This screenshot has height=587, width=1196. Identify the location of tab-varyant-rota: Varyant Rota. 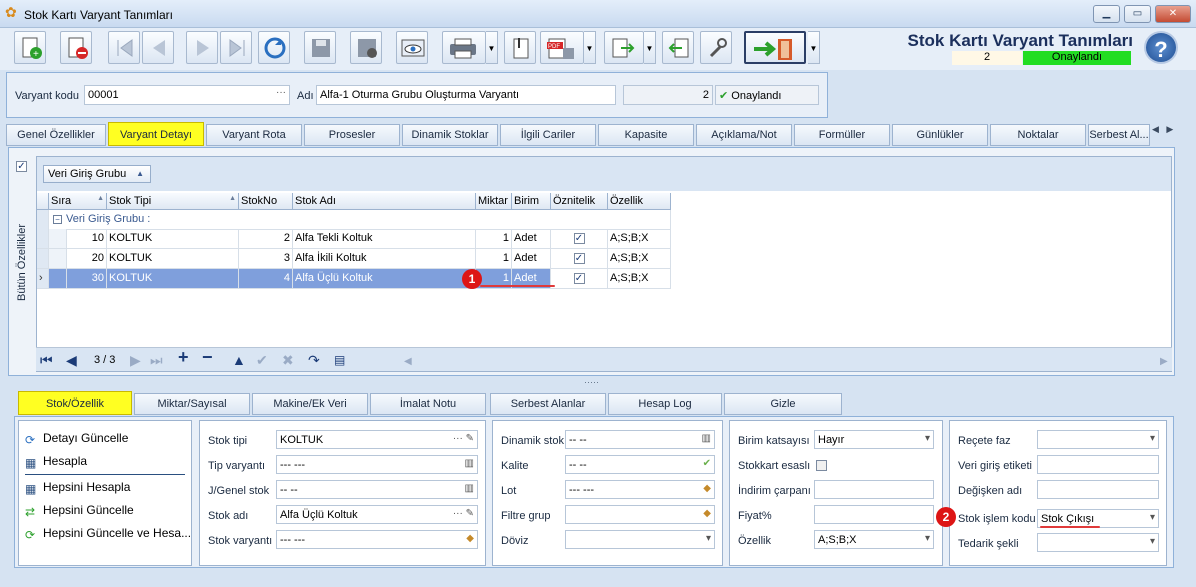
(254, 135).